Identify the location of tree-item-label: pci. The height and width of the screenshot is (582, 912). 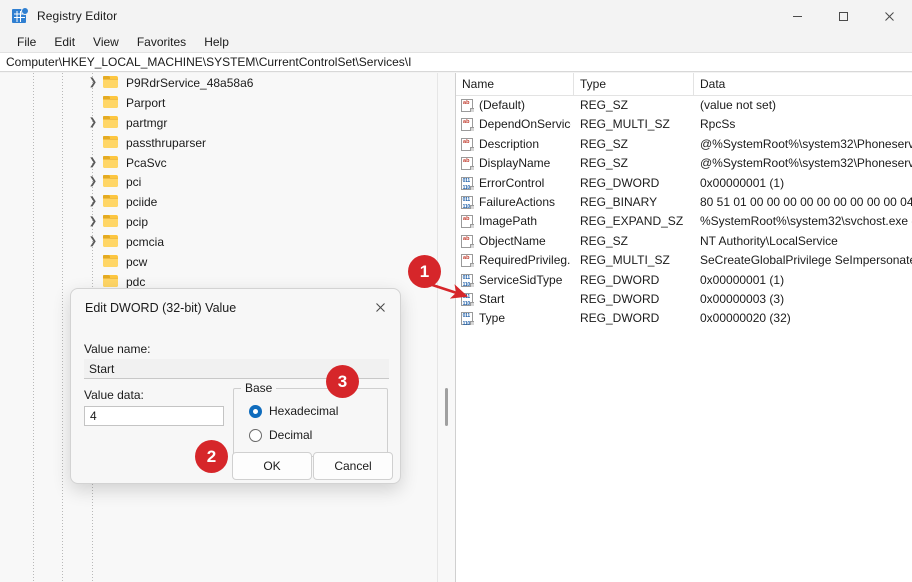
(134, 182).